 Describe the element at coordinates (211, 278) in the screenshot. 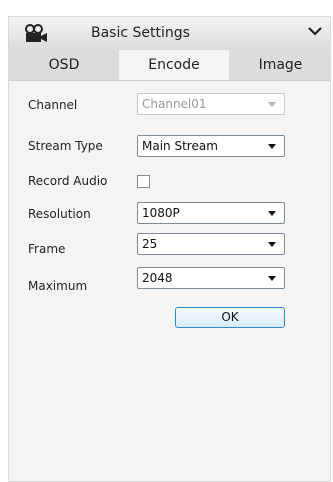

I see `maximum-select: 2048` at that location.